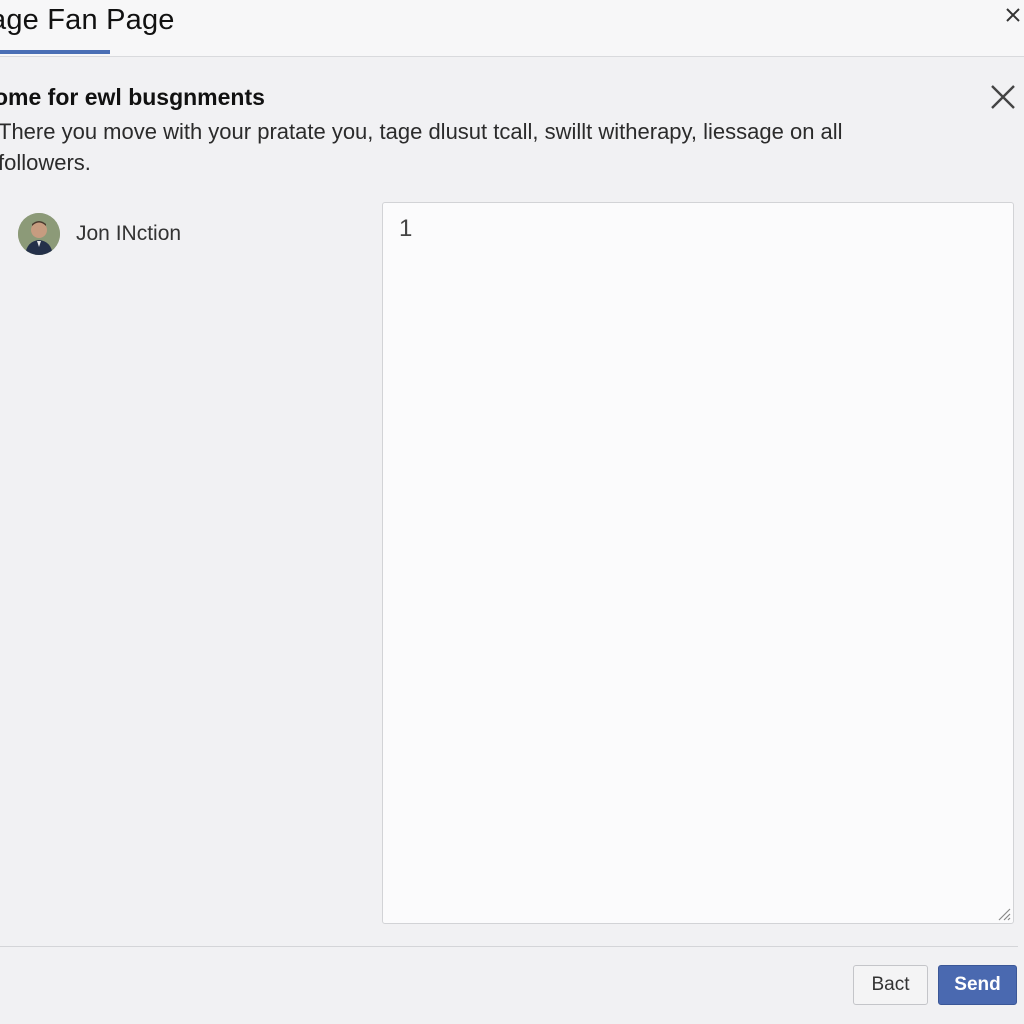  I want to click on send-button: Send, so click(977, 985).